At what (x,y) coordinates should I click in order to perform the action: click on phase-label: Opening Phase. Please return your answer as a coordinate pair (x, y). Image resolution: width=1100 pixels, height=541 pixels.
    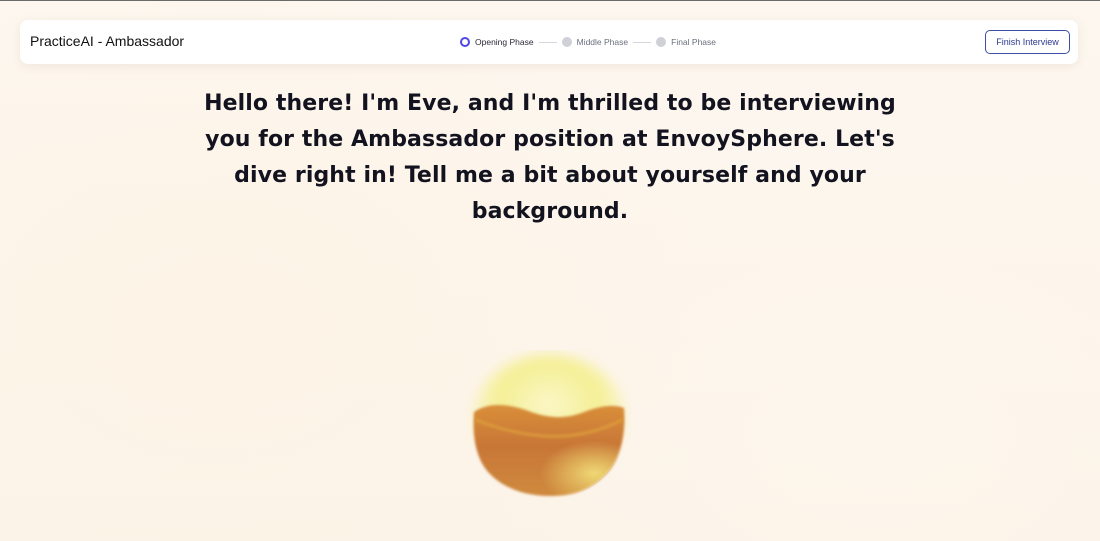
    Looking at the image, I should click on (504, 42).